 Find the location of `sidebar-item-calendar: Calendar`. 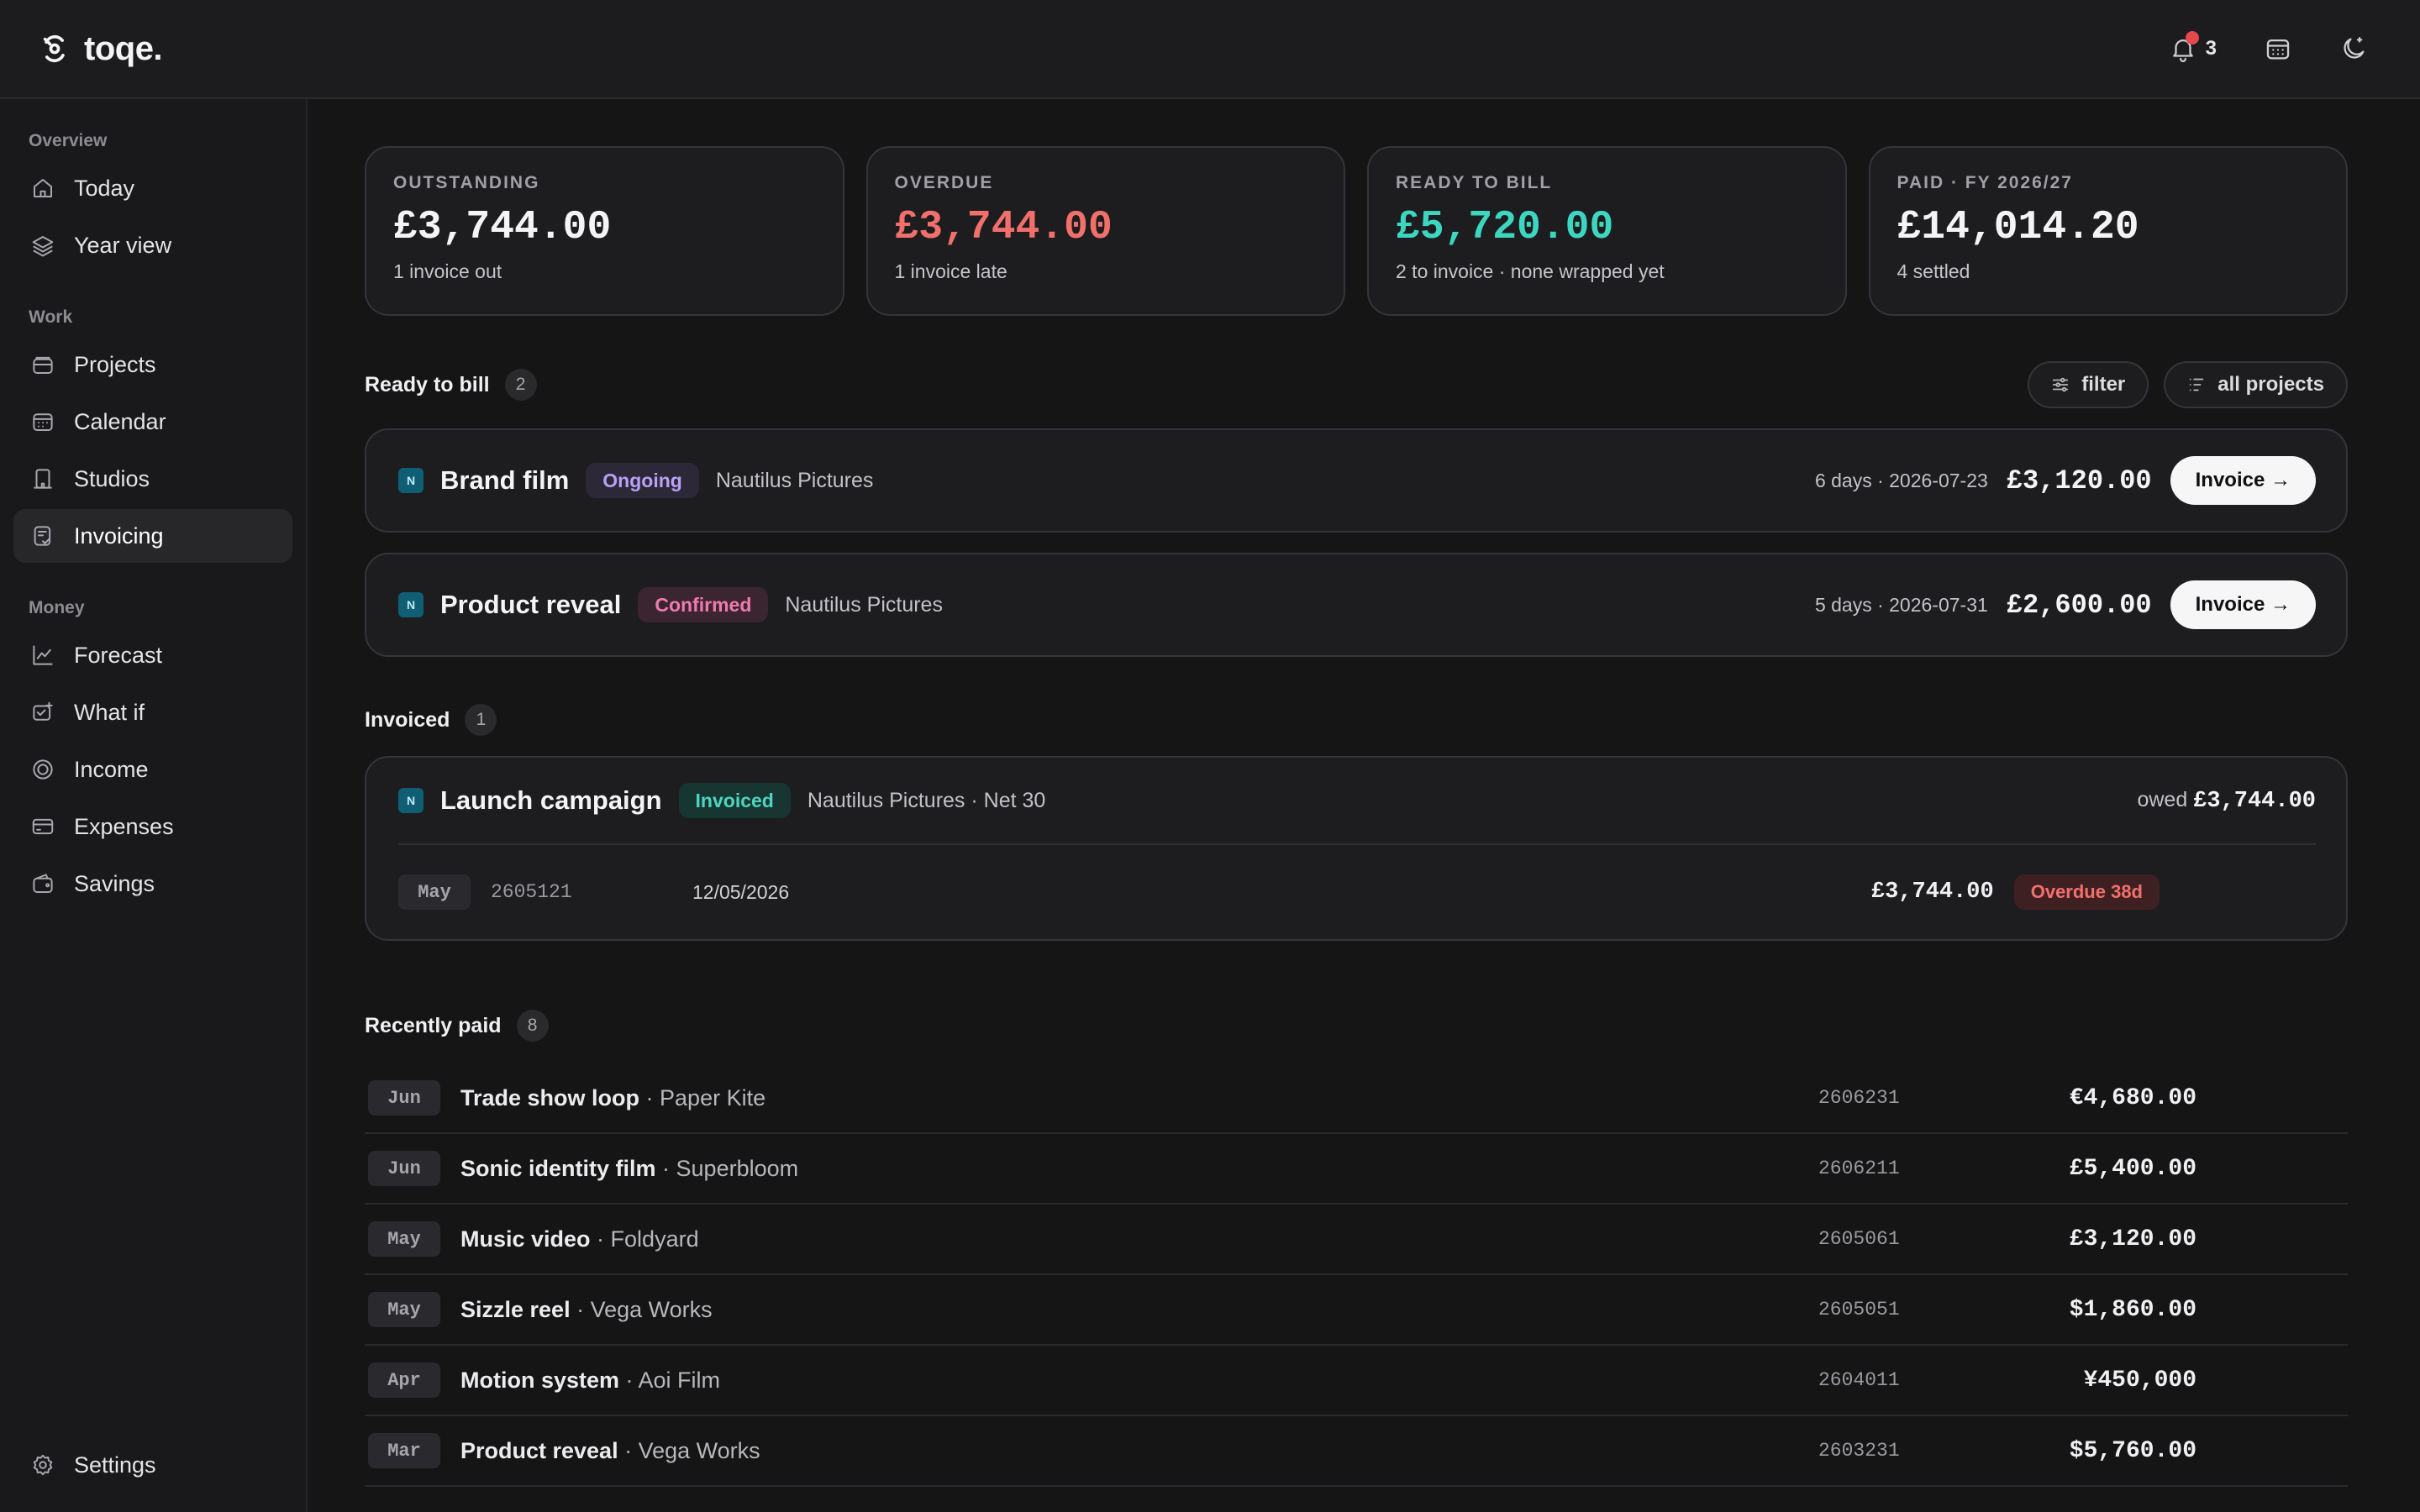

sidebar-item-calendar: Calendar is located at coordinates (153, 422).